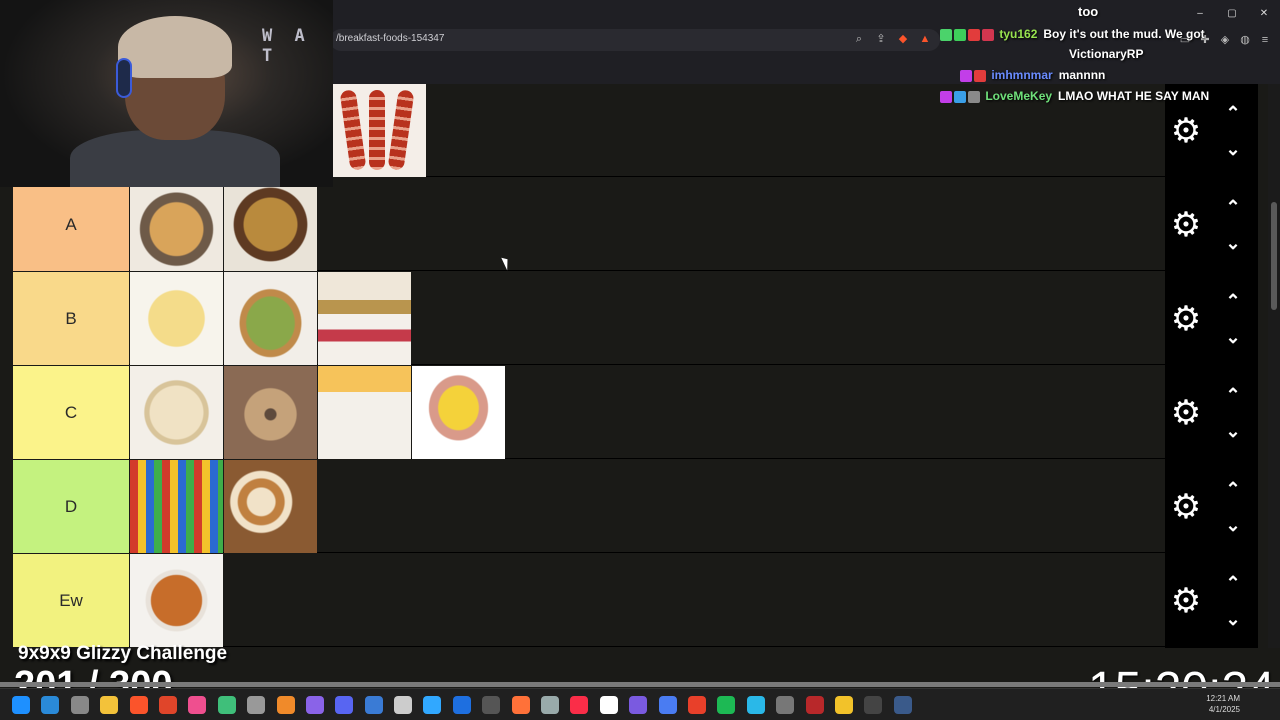 Image resolution: width=1280 pixels, height=720 pixels. I want to click on food-image-bagel, so click(270, 412).